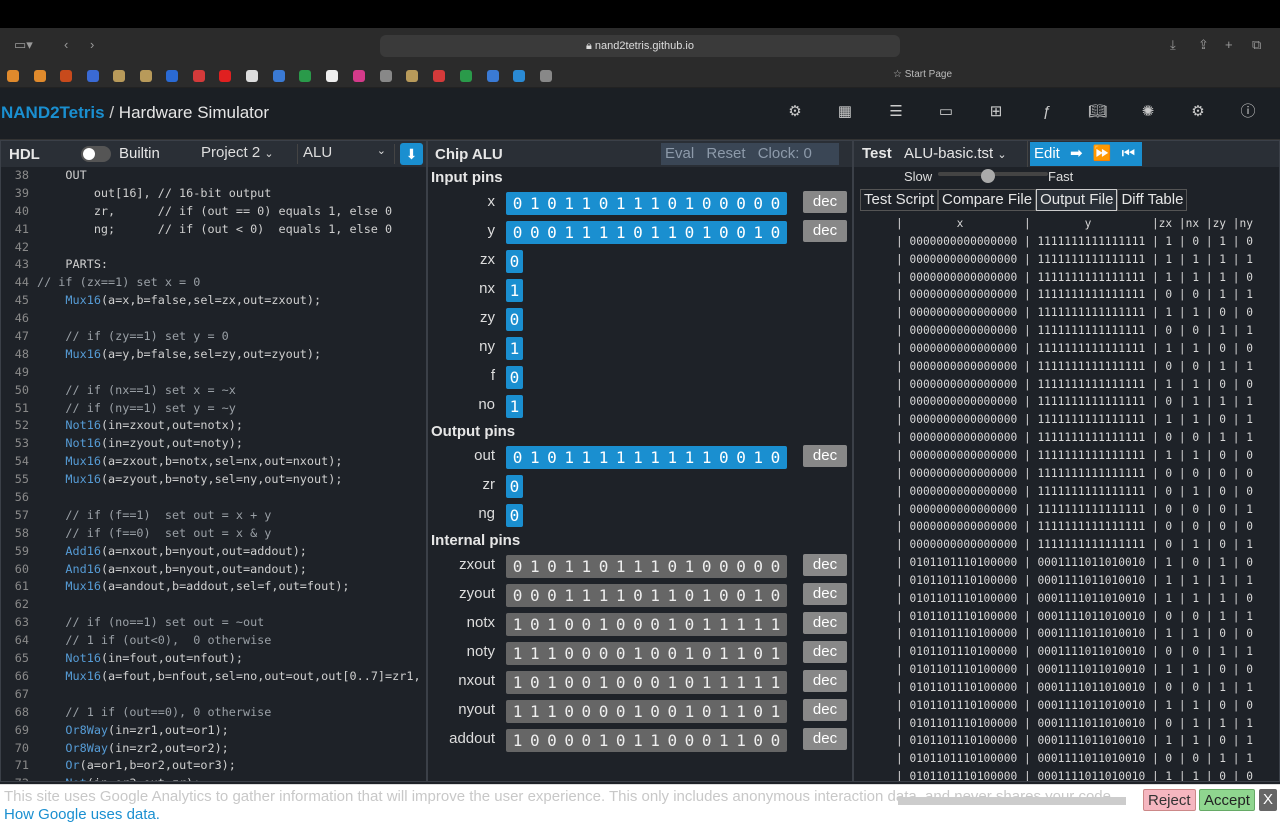 Image resolution: width=1280 pixels, height=827 pixels. What do you see at coordinates (1148, 112) in the screenshot?
I see `bug-icon: ✺` at bounding box center [1148, 112].